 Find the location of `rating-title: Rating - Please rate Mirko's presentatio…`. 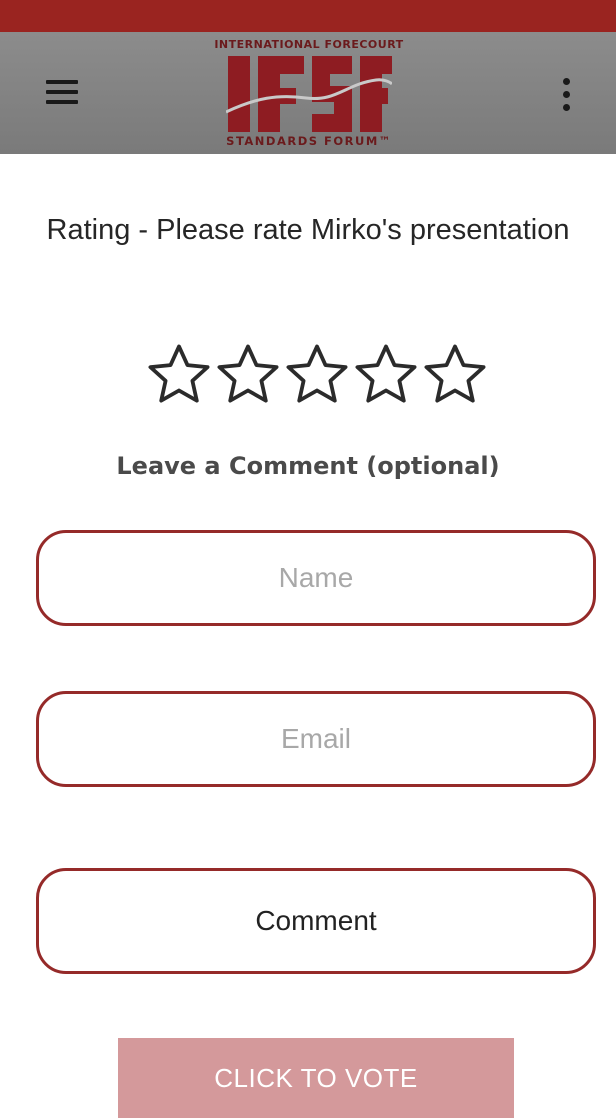

rating-title: Rating - Please rate Mirko's presentatio… is located at coordinates (308, 230).